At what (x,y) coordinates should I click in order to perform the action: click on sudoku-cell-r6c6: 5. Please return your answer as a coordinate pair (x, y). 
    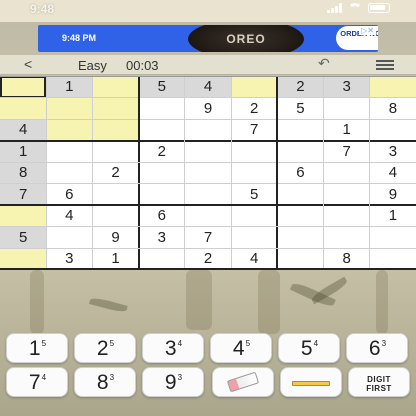
    Looking at the image, I should click on (254, 195).